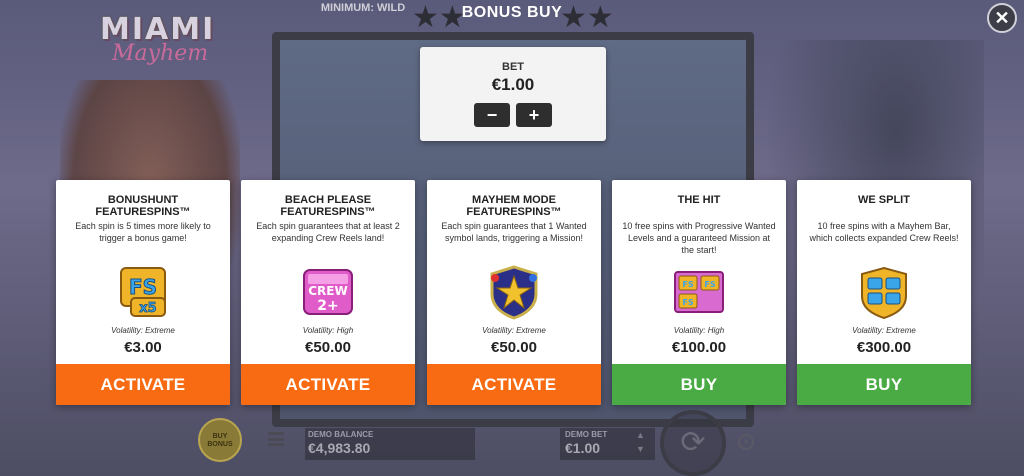 This screenshot has width=1024, height=476. I want to click on fs-x5-badge-icon: FS x5, so click(143, 292).